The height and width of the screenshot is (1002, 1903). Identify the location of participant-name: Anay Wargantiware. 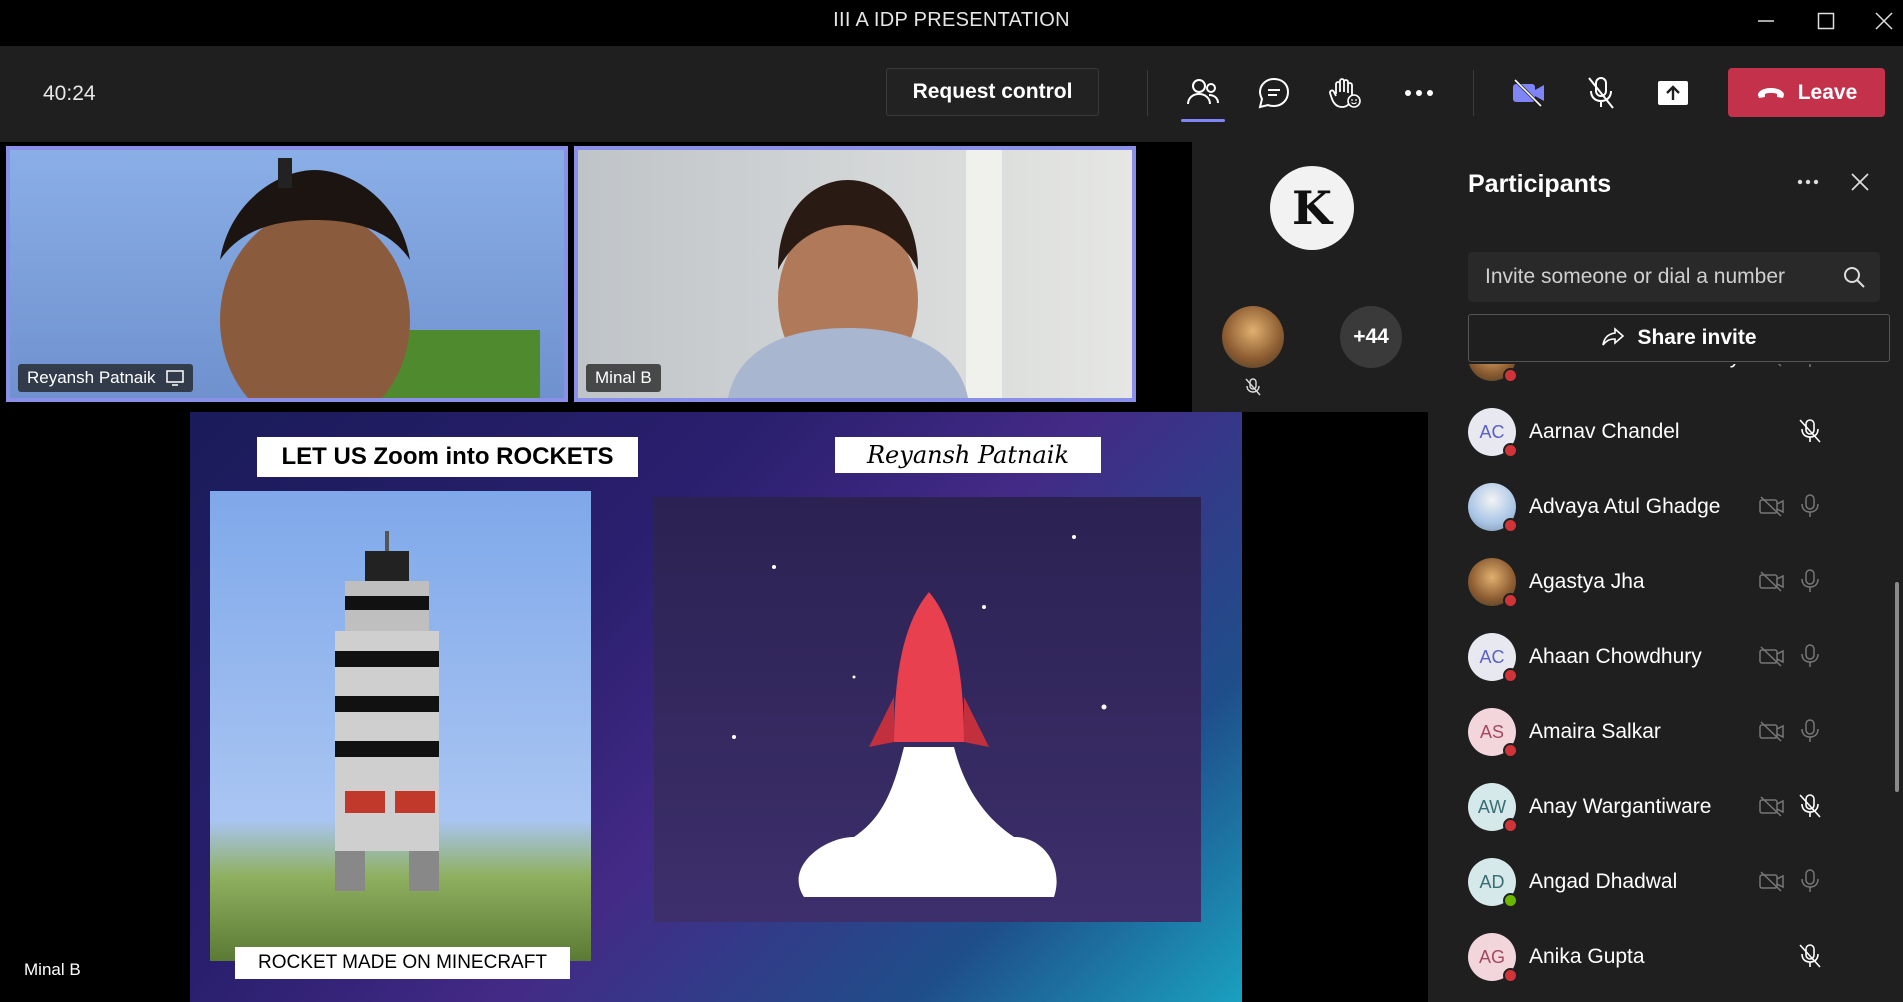
(1620, 806).